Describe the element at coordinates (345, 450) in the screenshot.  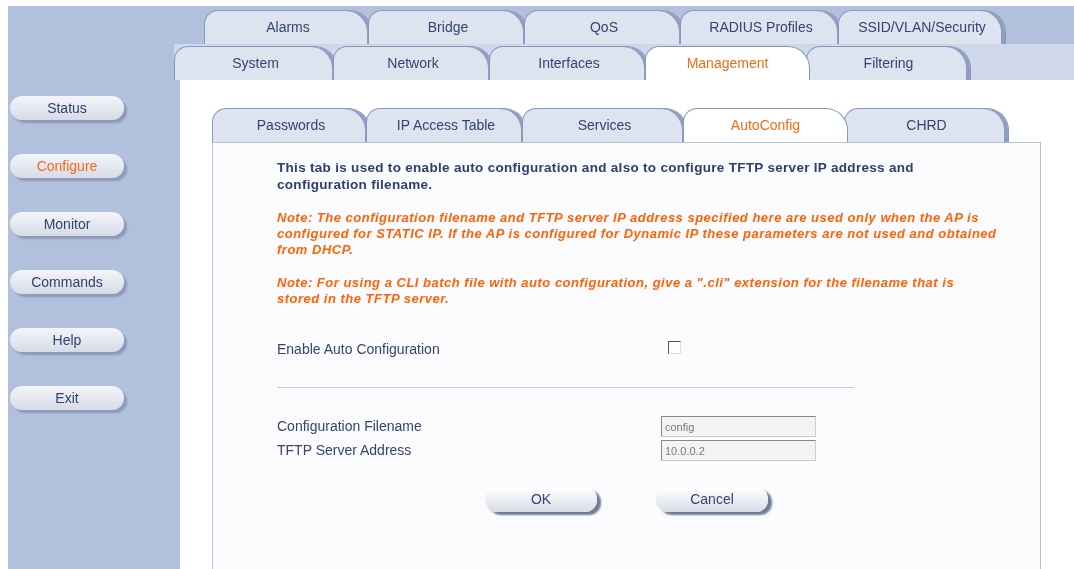
I see `field-label: TFTP Server Address` at that location.